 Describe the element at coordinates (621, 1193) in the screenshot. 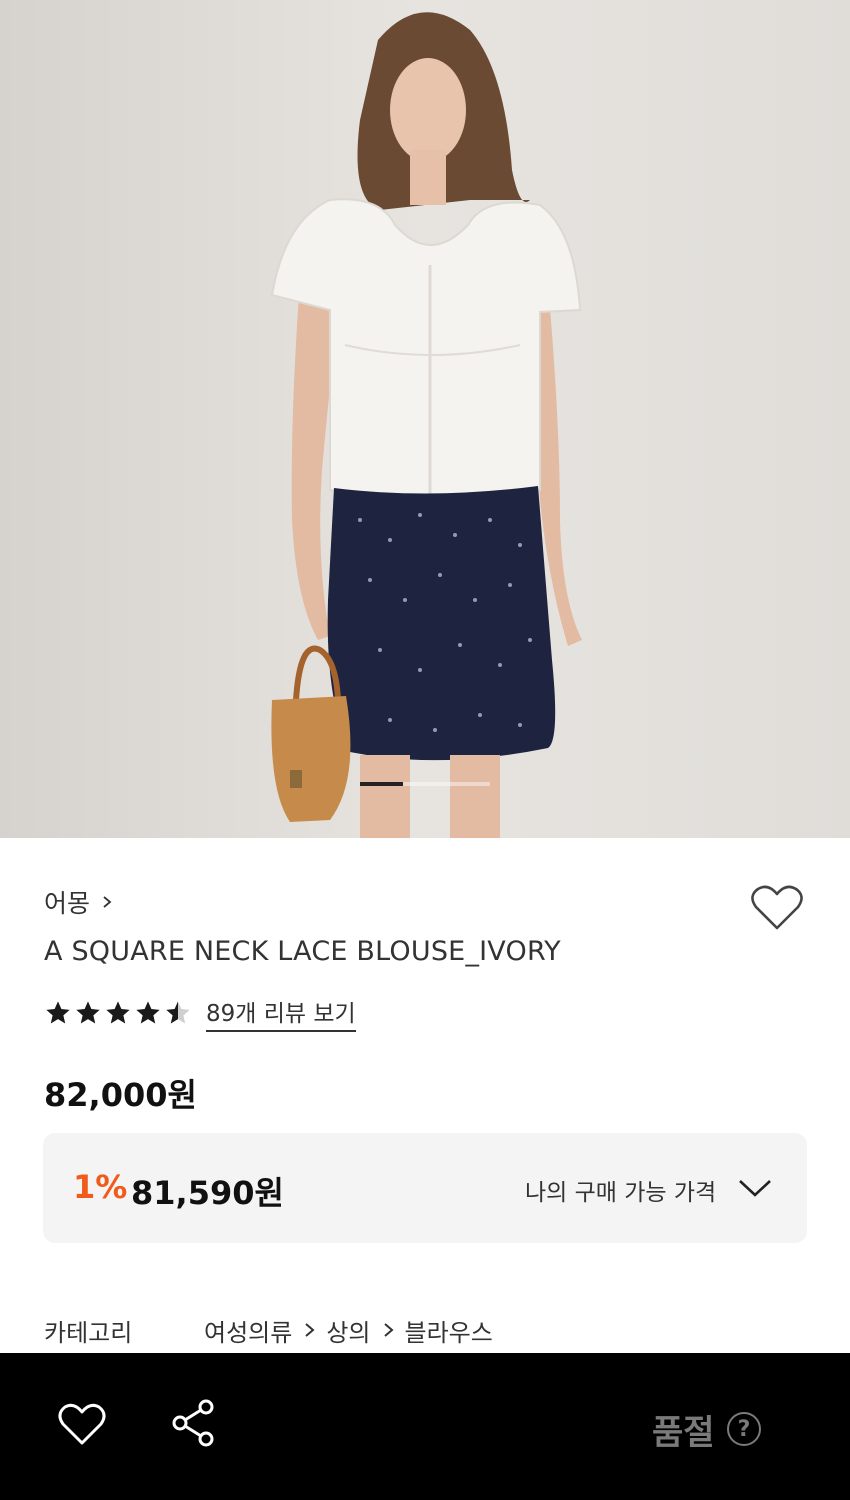

I see `purchasable-price-label: 나의 구매 가능 가격` at that location.